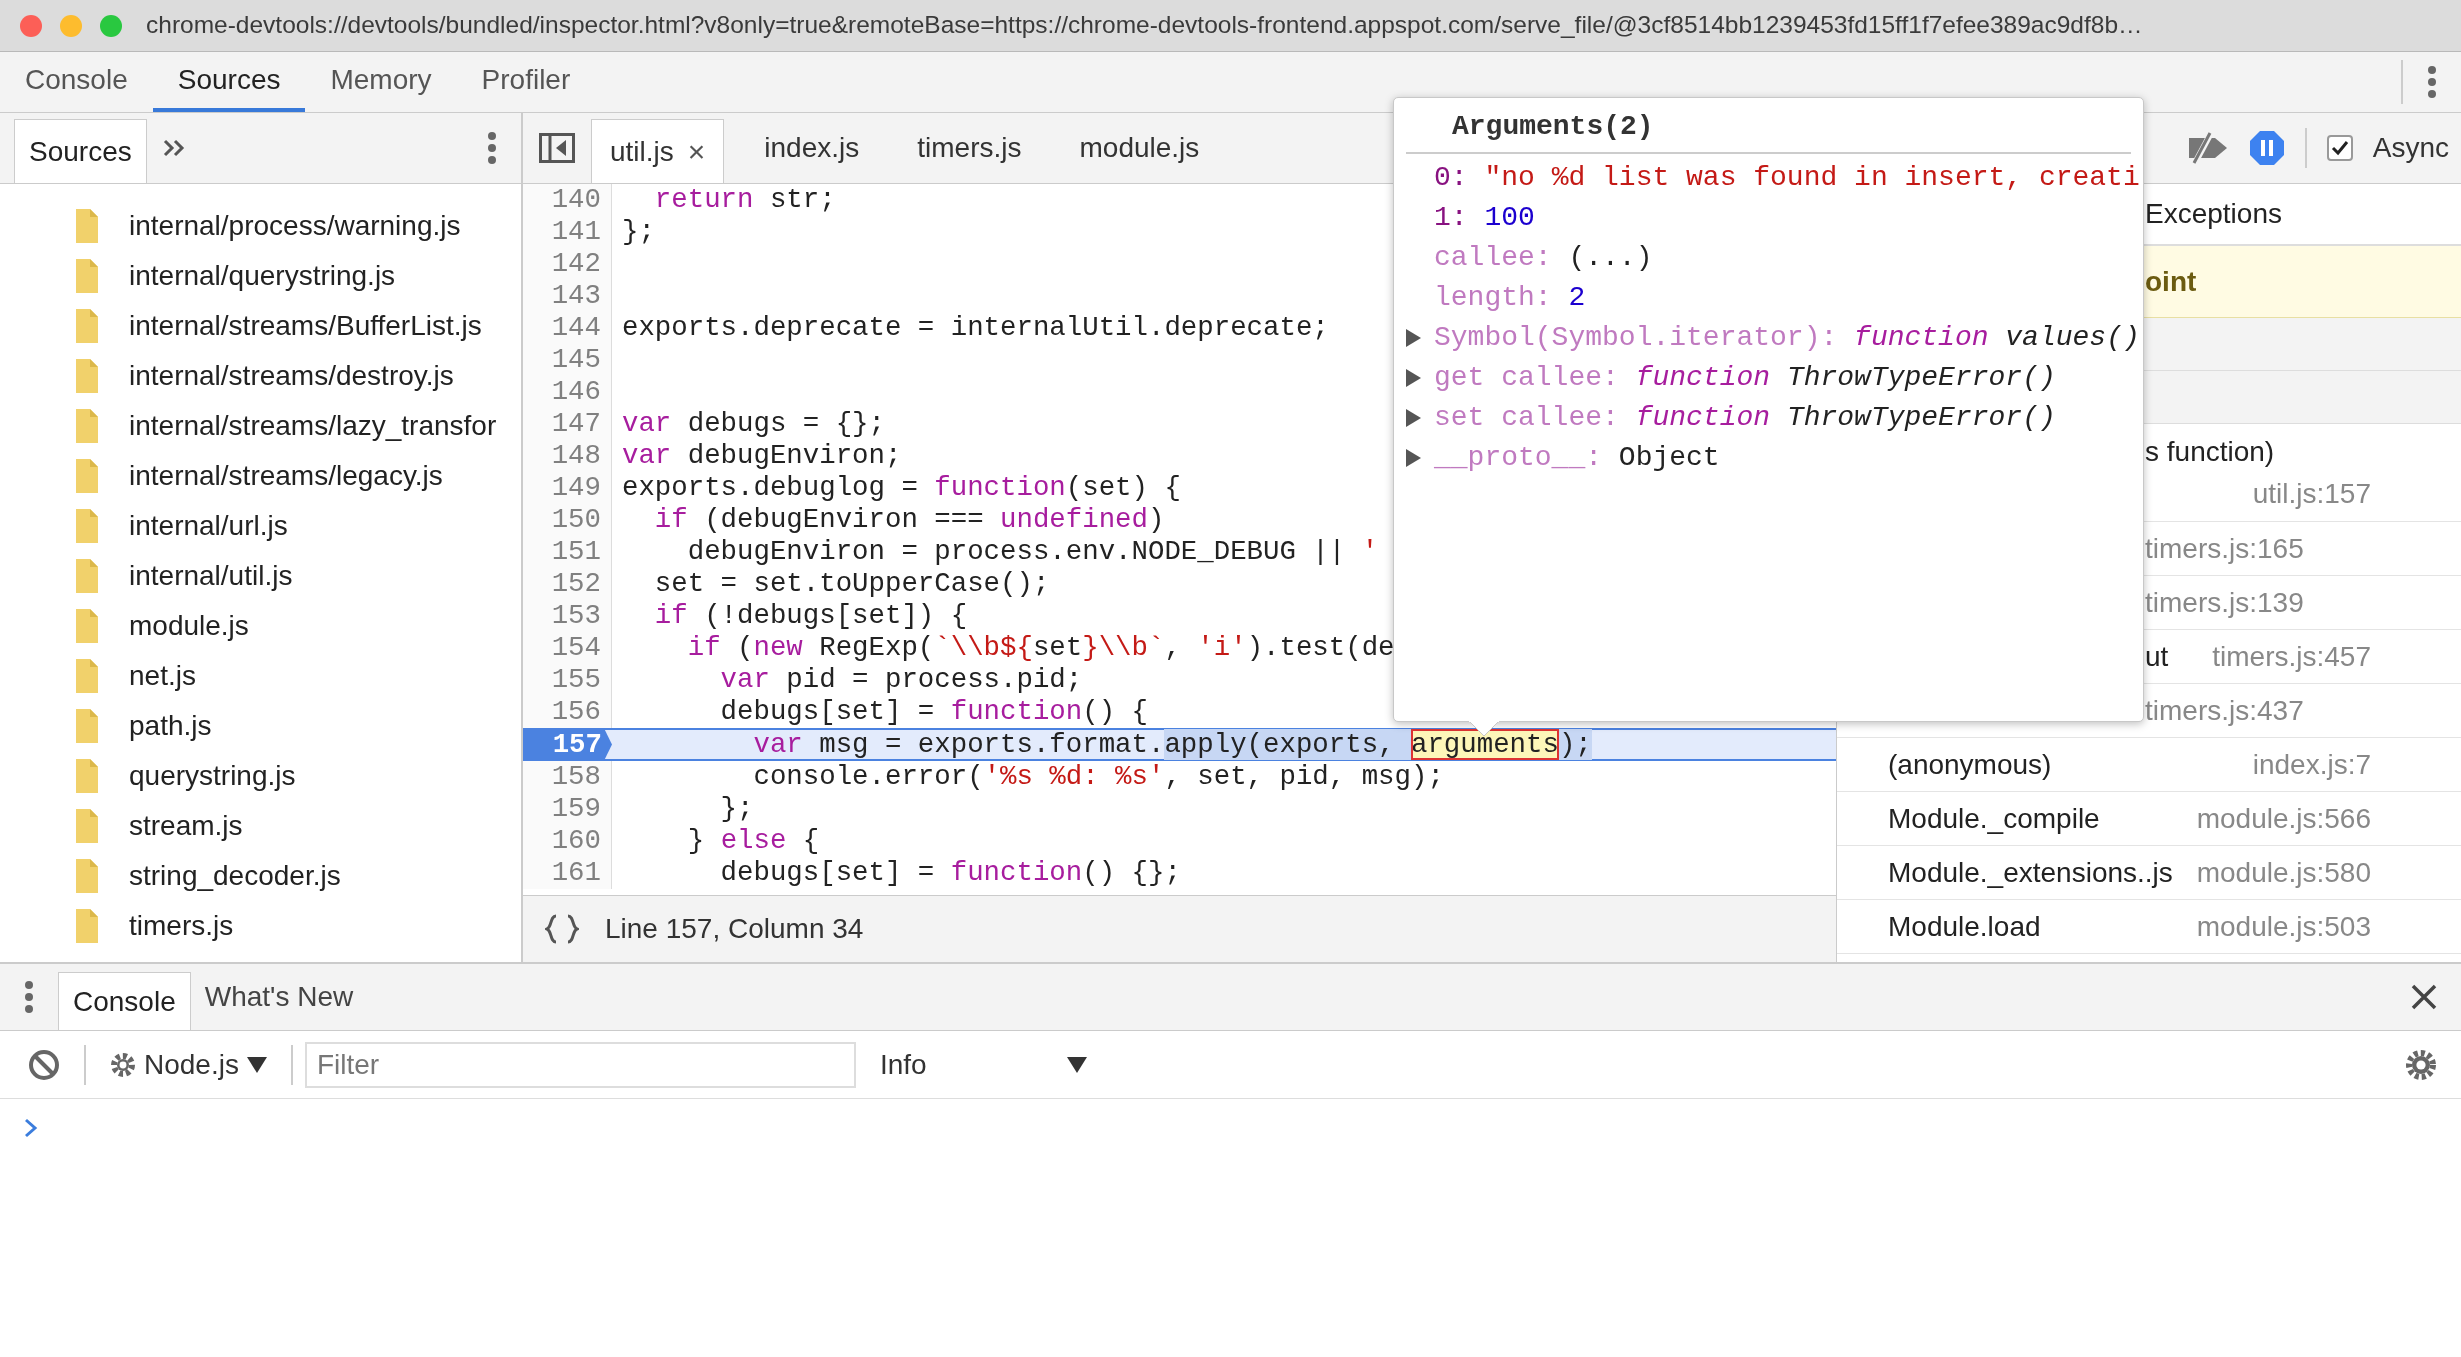 This screenshot has height=1357, width=2461. I want to click on clear-console-icon, so click(44, 1064).